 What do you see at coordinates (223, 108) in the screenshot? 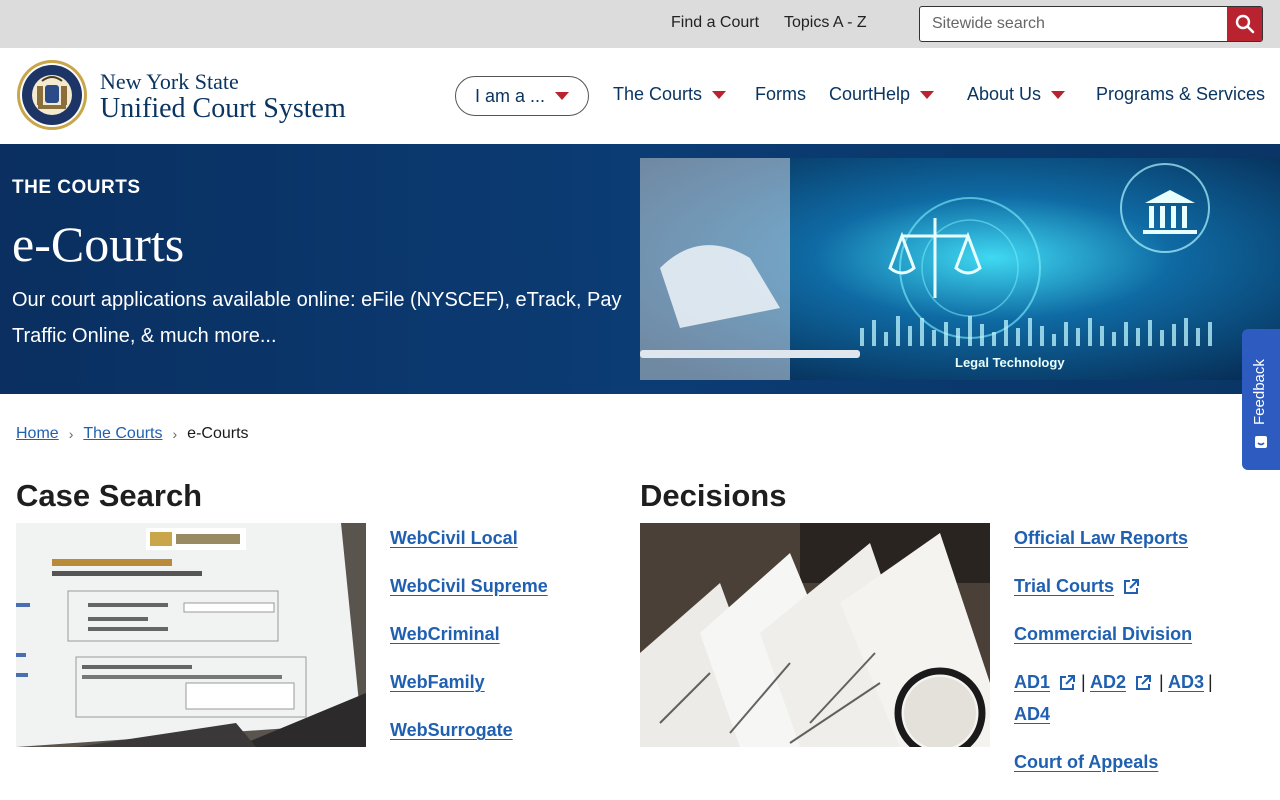
I see `brand-line2: Unified Court System` at bounding box center [223, 108].